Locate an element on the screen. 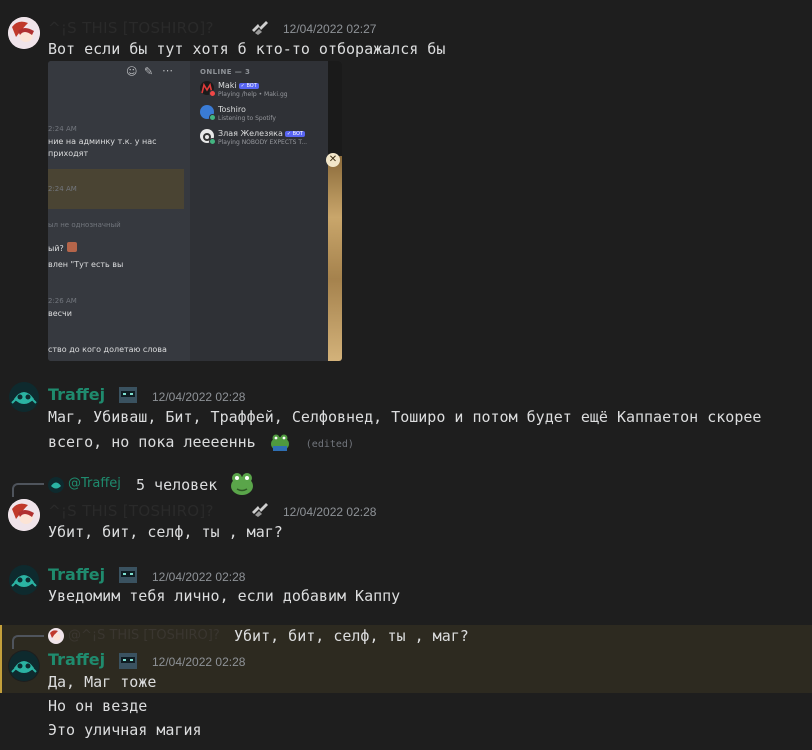 The width and height of the screenshot is (812, 750). timestamp: 12/04/2022 02:27 is located at coordinates (330, 29).